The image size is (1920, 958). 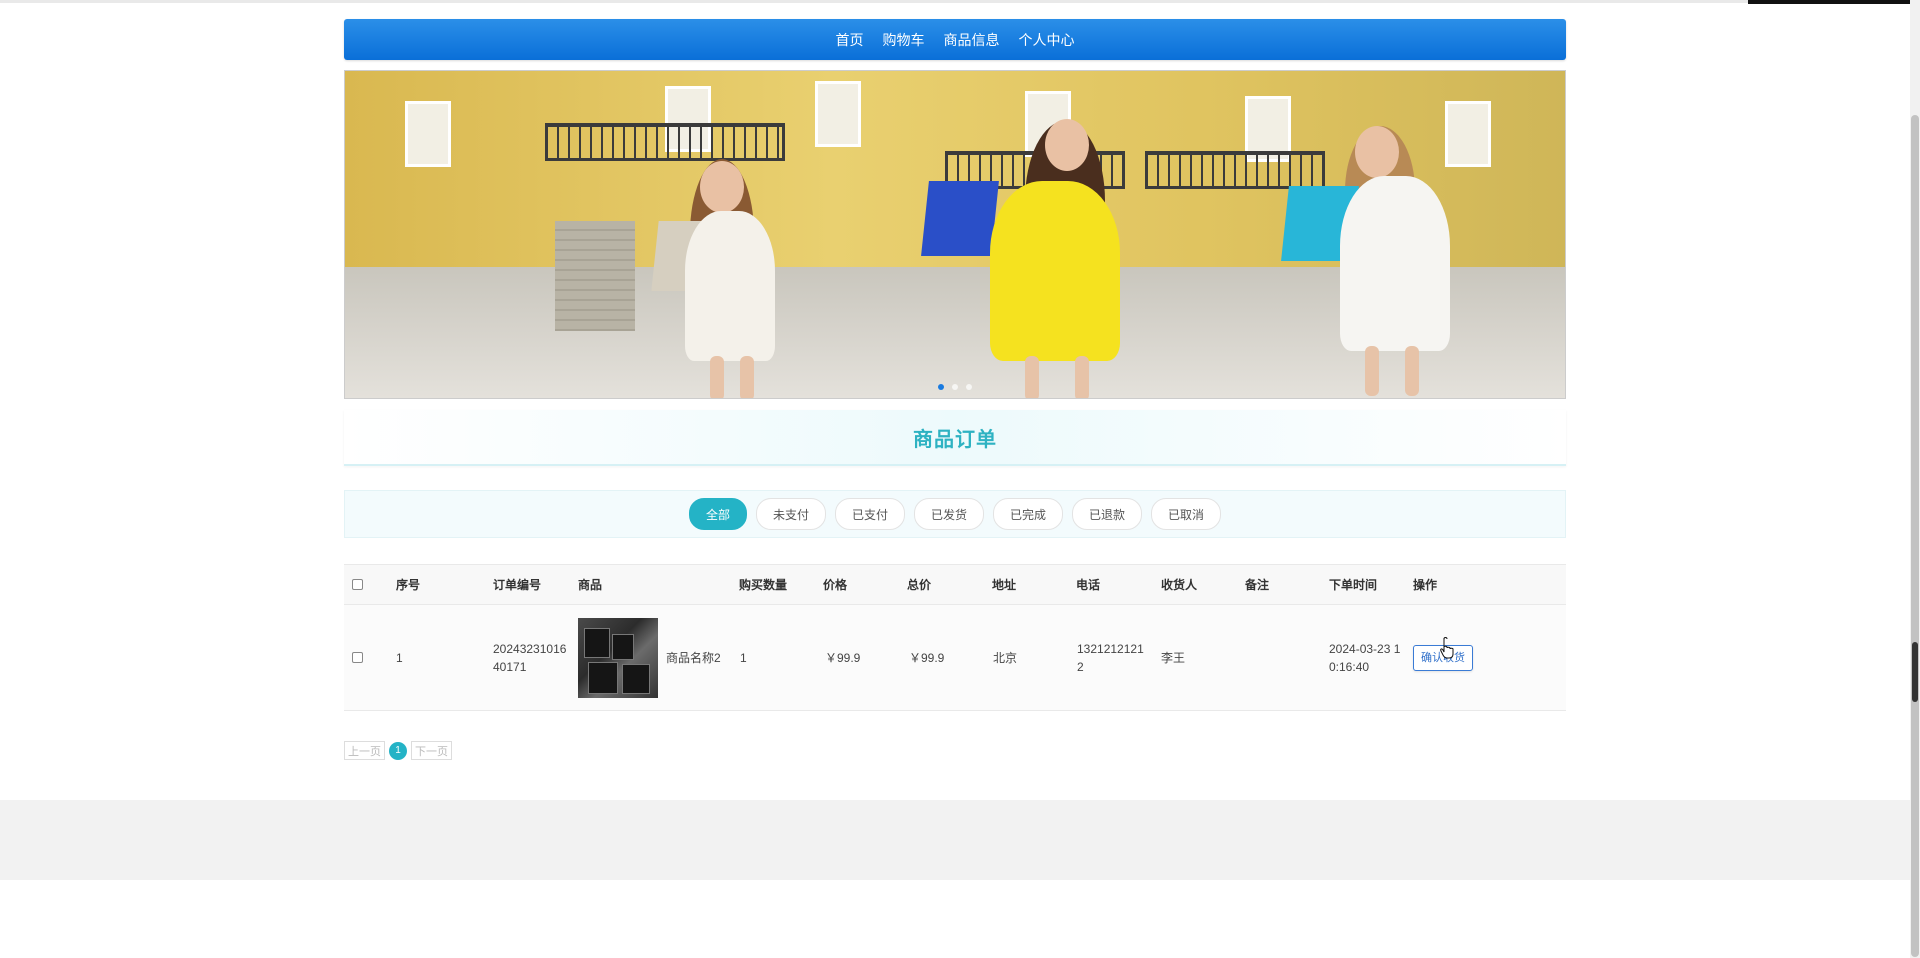 What do you see at coordinates (399, 657) in the screenshot?
I see `row-index: 1` at bounding box center [399, 657].